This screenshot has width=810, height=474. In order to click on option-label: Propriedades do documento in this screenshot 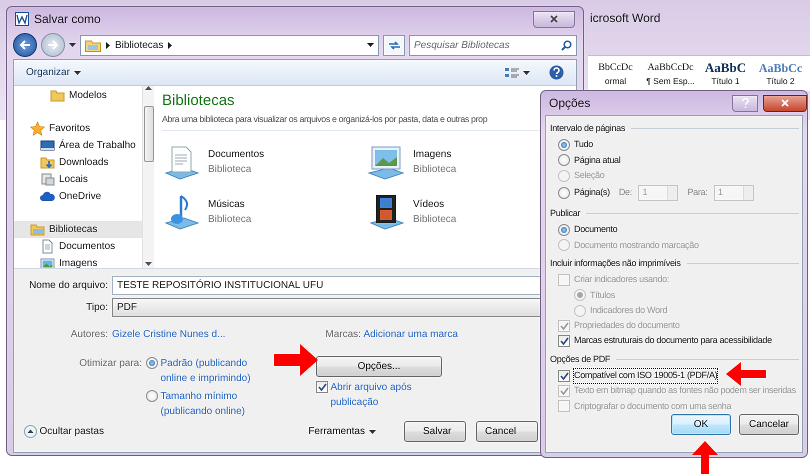, I will do `click(627, 325)`.